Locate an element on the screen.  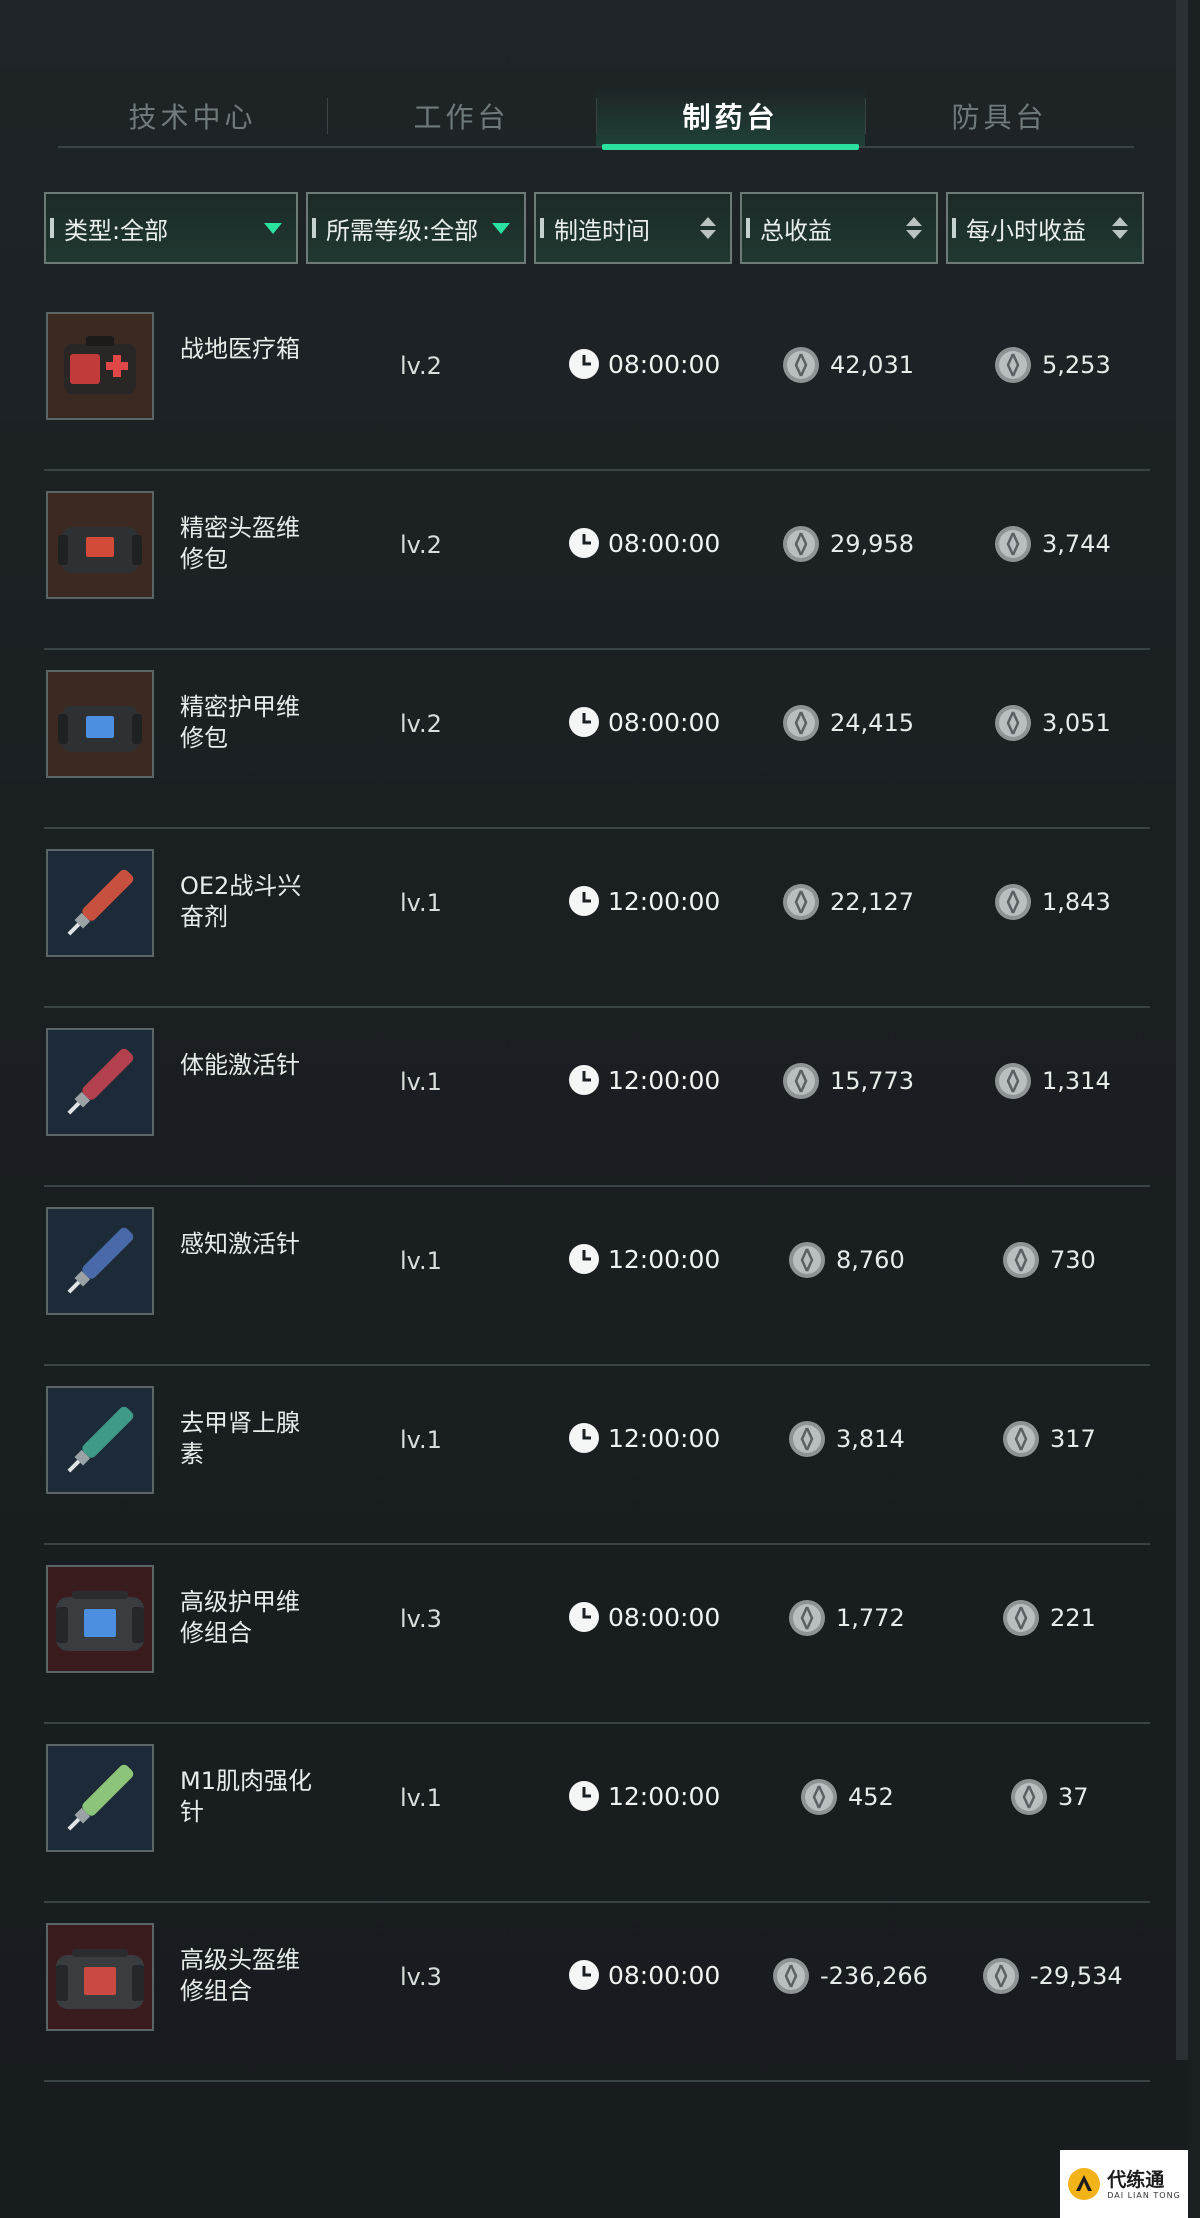
total-income: 3,814 is located at coordinates (846, 1439).